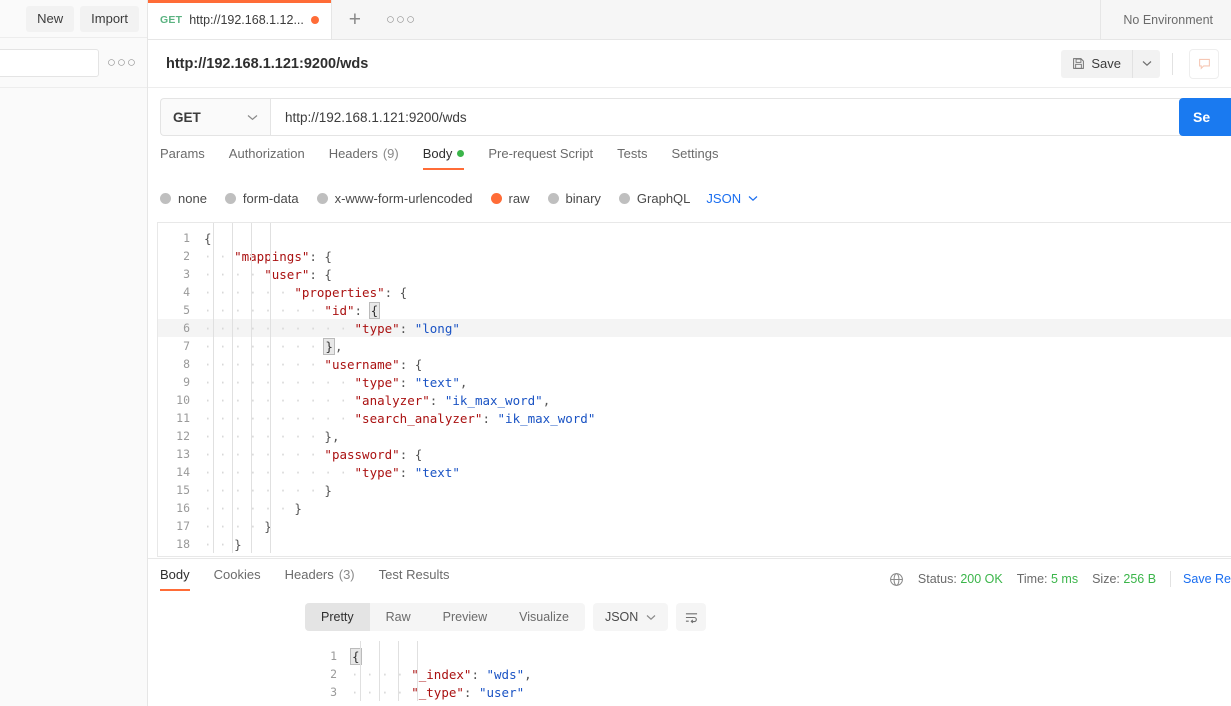 The image size is (1231, 706). What do you see at coordinates (182, 153) in the screenshot?
I see `tab-label: Params` at bounding box center [182, 153].